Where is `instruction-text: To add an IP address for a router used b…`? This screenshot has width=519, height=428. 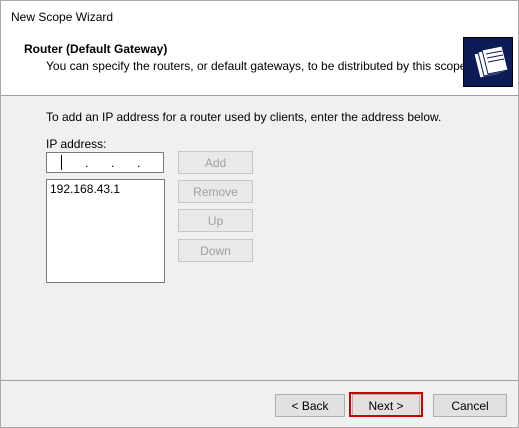
instruction-text: To add an IP address for a router used b… is located at coordinates (244, 117).